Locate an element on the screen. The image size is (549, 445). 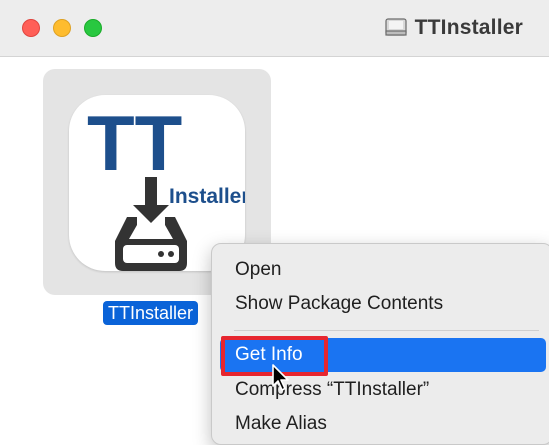
menu-item-open: Open is located at coordinates (383, 270).